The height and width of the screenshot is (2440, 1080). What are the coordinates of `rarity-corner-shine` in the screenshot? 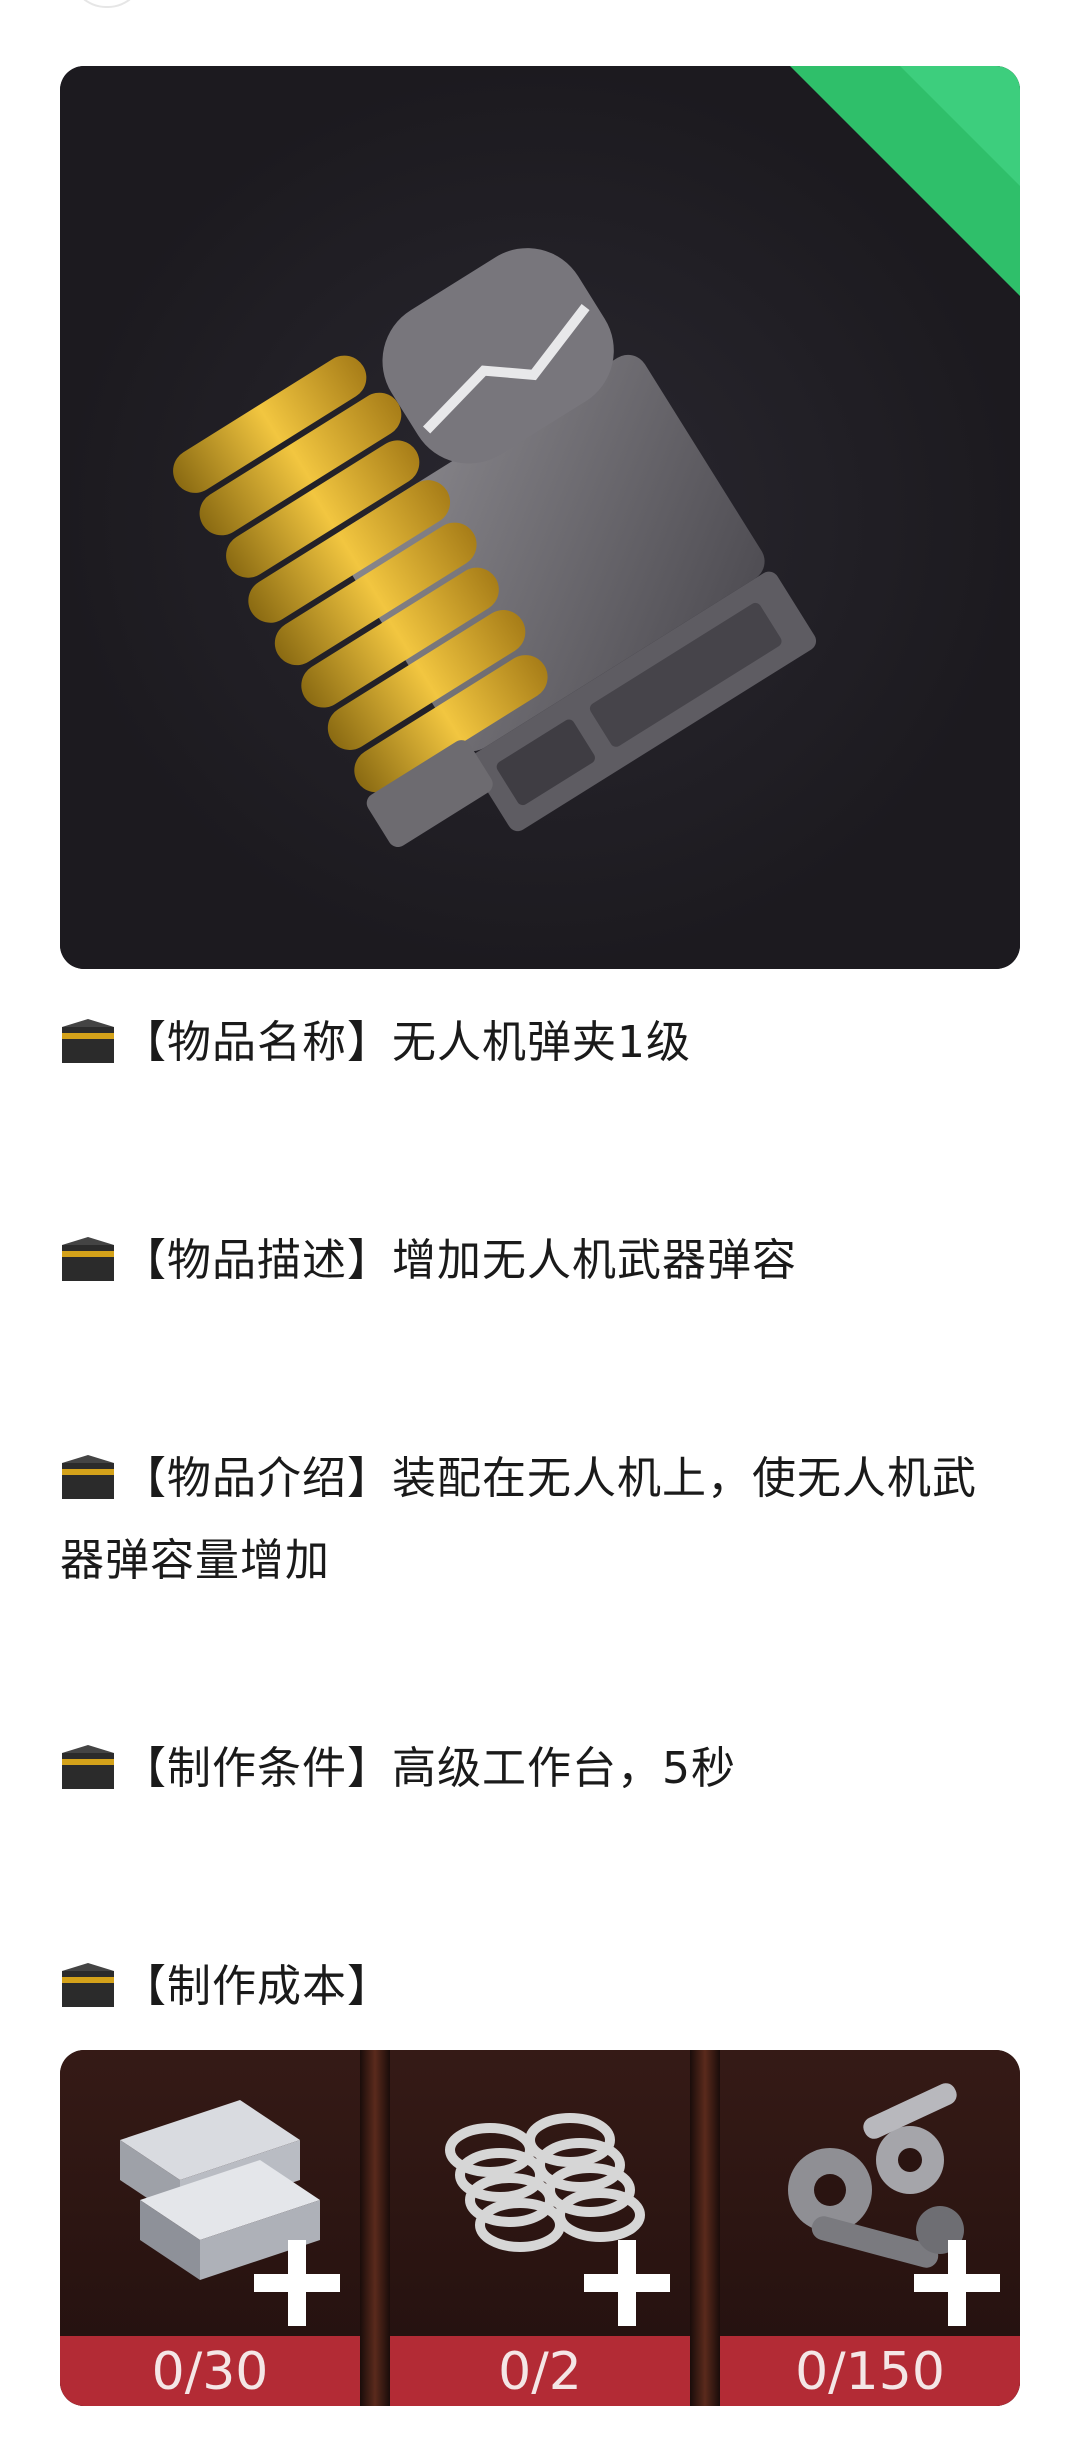 It's located at (960, 126).